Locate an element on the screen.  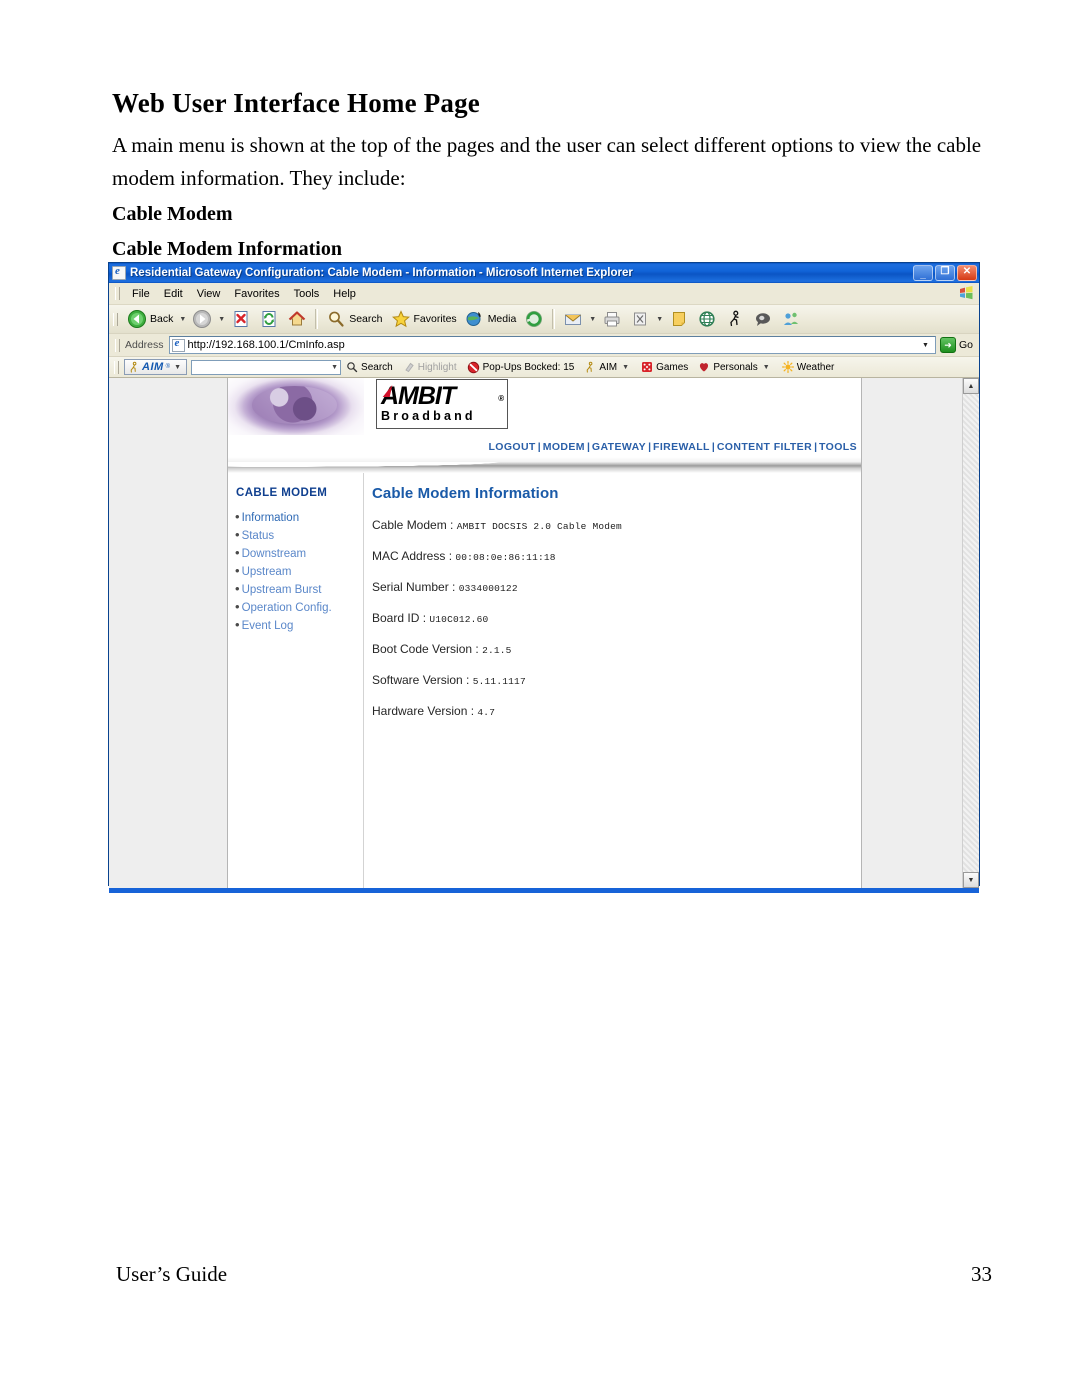
aim-weather-button: Weather is located at coordinates (808, 367).